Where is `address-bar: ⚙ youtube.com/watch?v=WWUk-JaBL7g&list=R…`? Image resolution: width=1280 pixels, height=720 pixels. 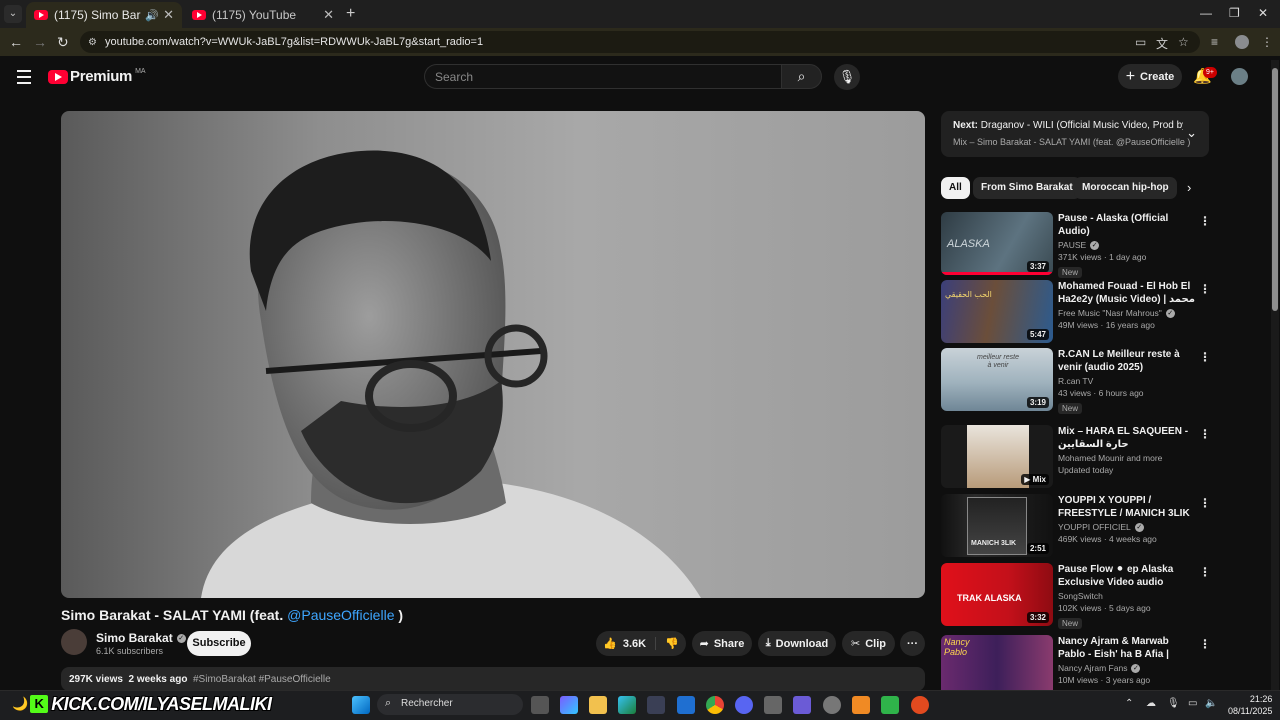
address-bar: ⚙ youtube.com/watch?v=WWUk-JaBL7g&list=R… is located at coordinates (640, 42).